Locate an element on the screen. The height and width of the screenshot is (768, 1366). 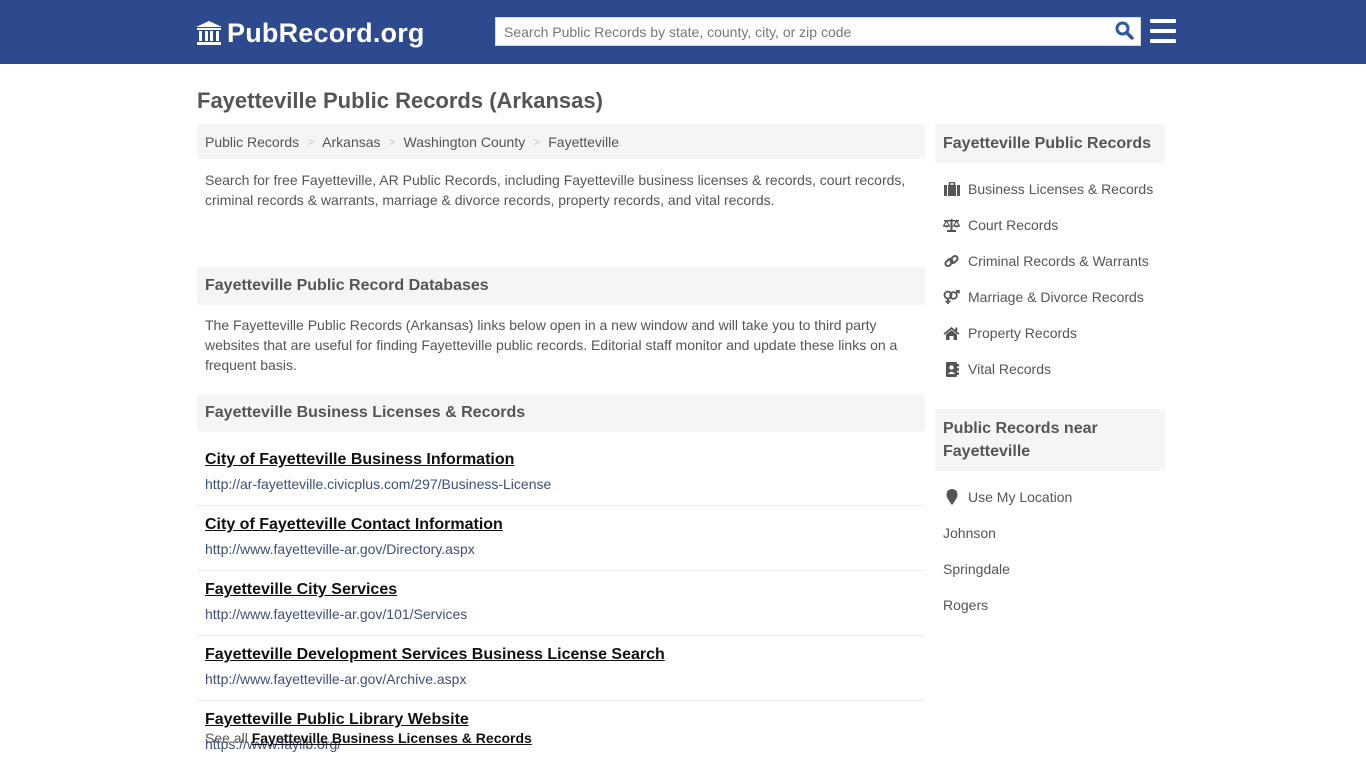
see-all-prefix: See all is located at coordinates (226, 738).